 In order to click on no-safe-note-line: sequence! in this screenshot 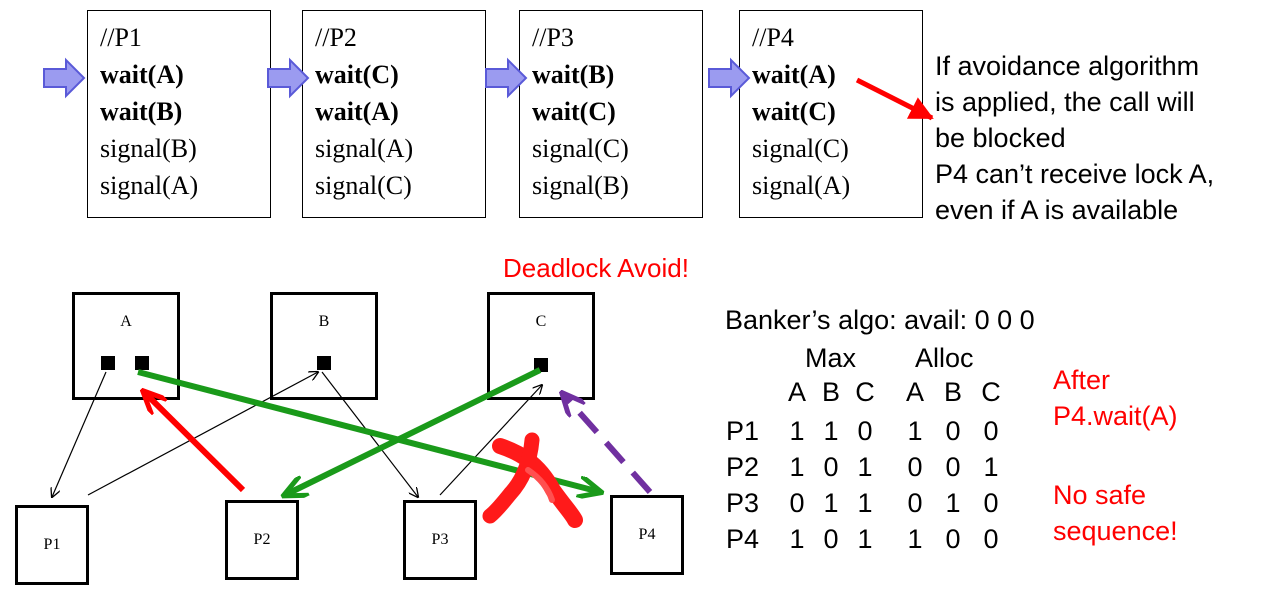, I will do `click(1115, 531)`.